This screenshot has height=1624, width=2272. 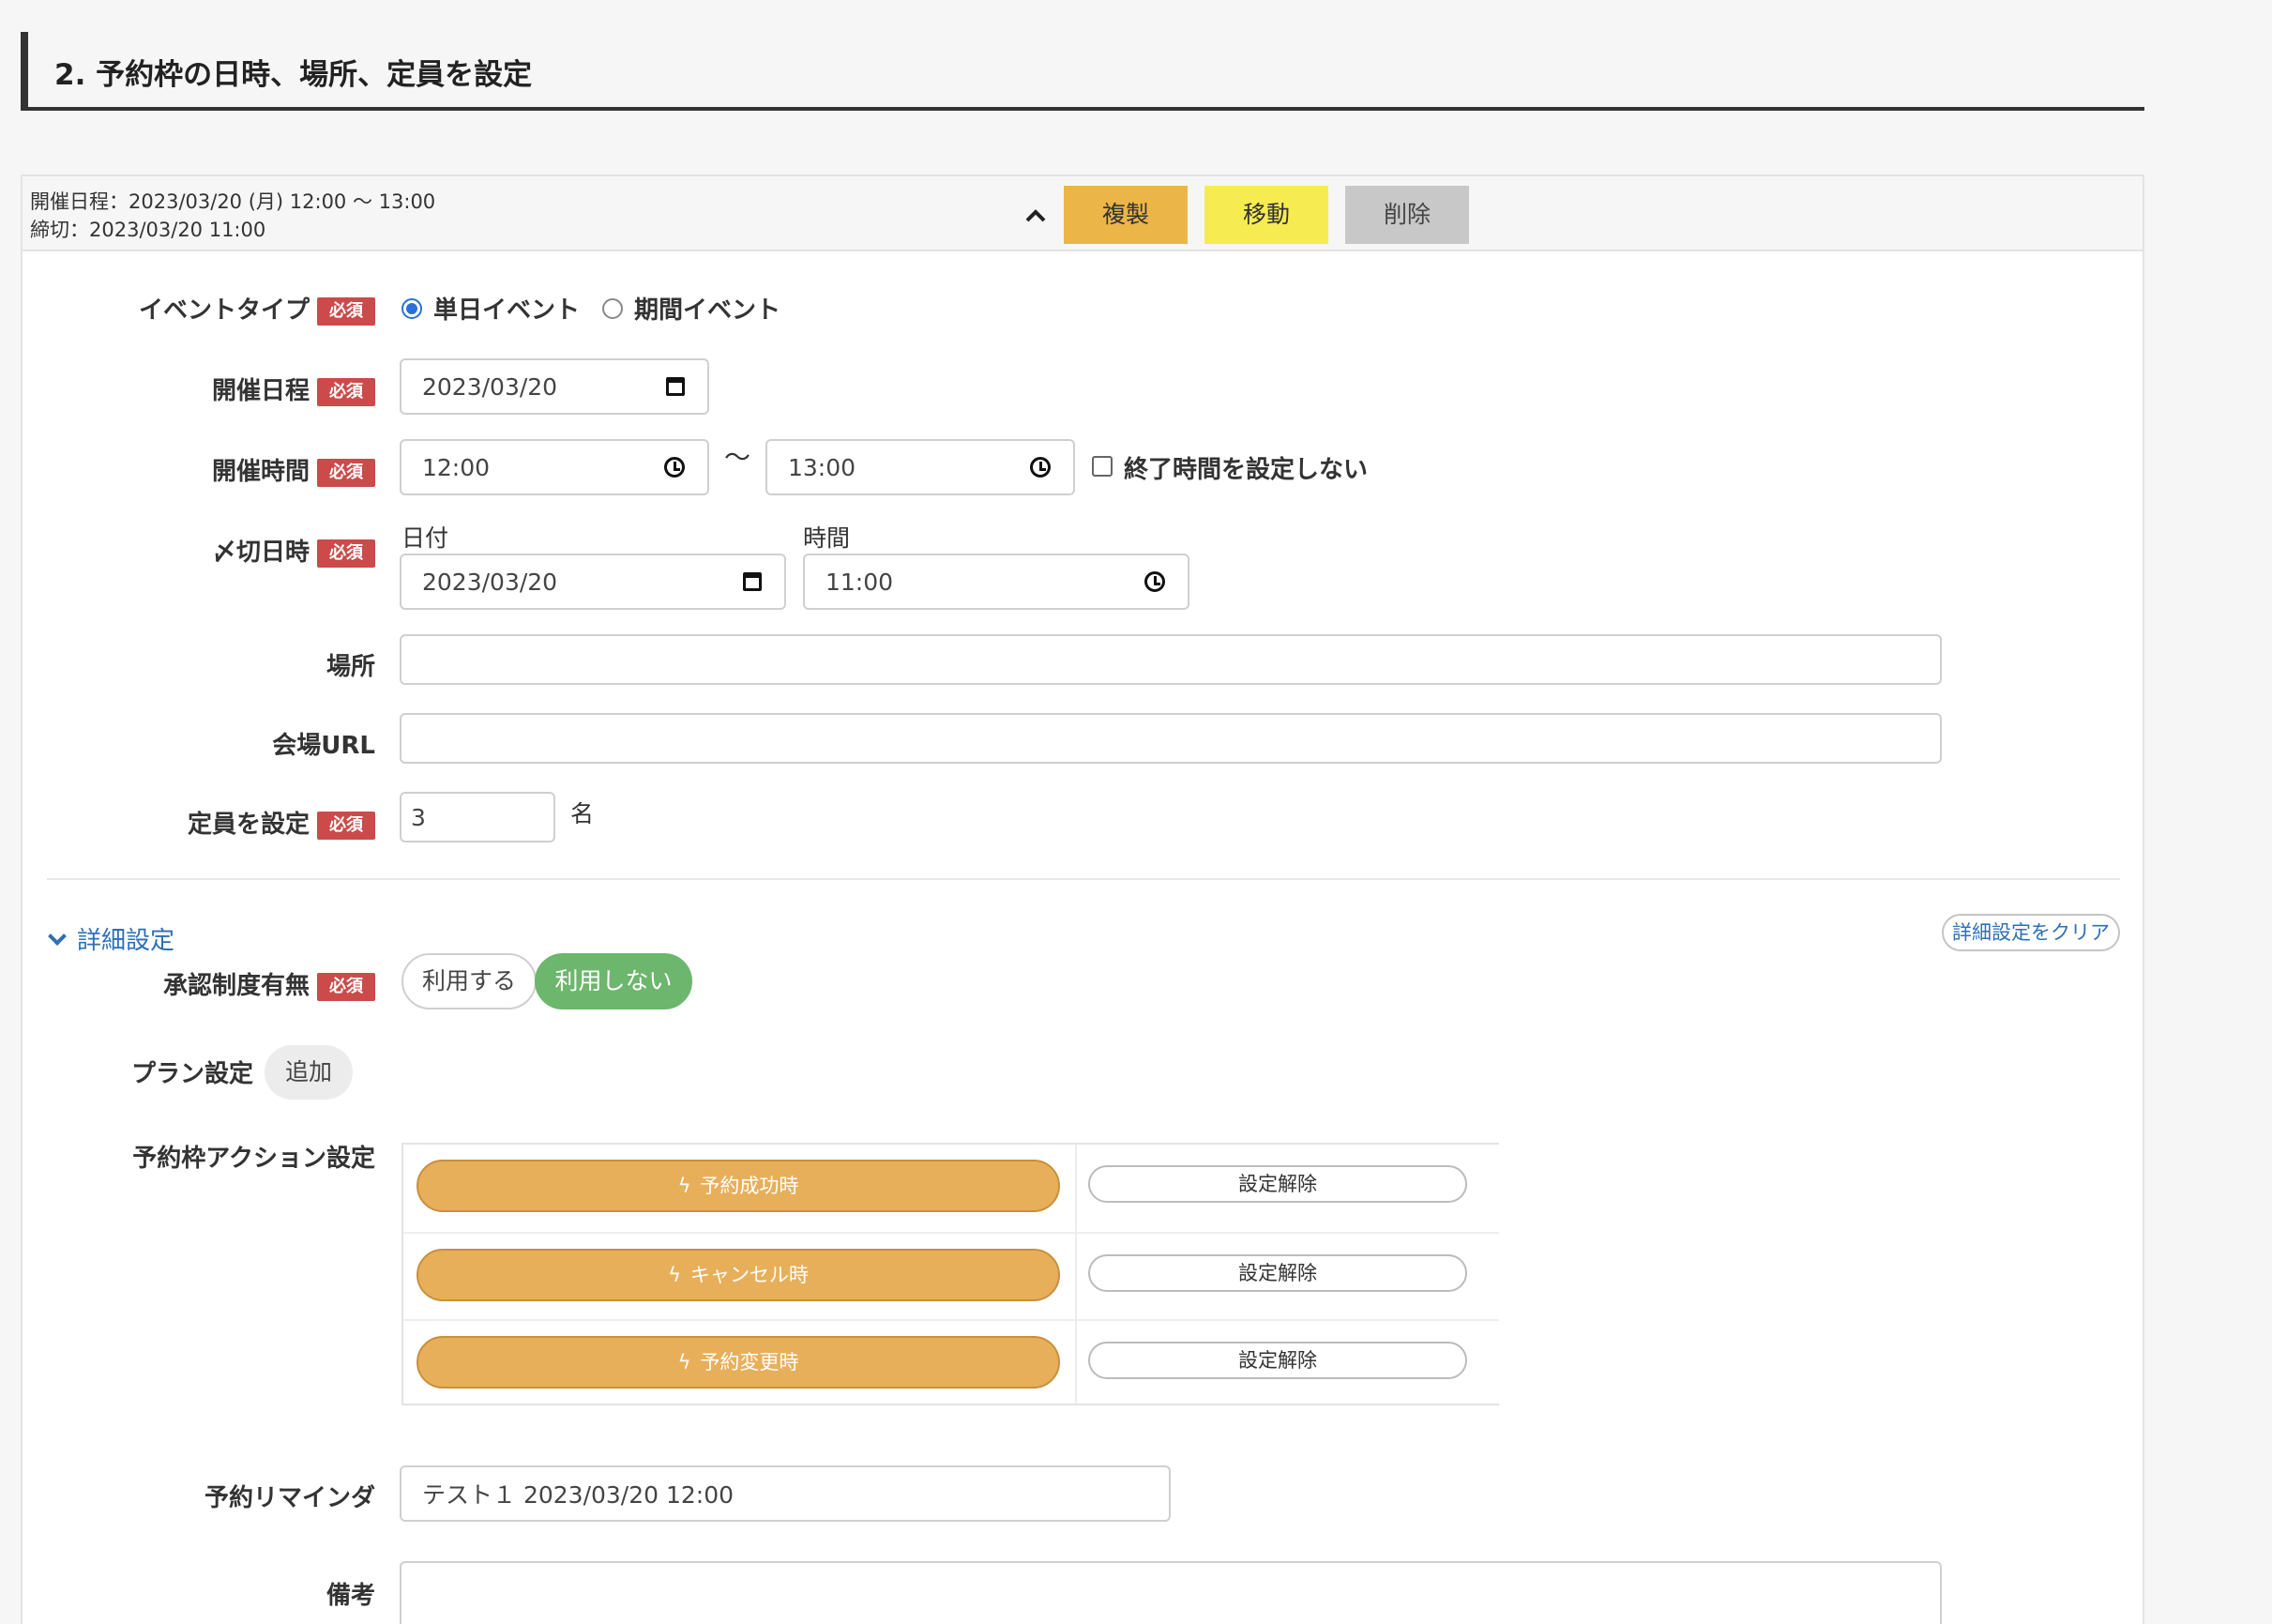 I want to click on action-trigger-label: 予約変更時, so click(x=750, y=1363).